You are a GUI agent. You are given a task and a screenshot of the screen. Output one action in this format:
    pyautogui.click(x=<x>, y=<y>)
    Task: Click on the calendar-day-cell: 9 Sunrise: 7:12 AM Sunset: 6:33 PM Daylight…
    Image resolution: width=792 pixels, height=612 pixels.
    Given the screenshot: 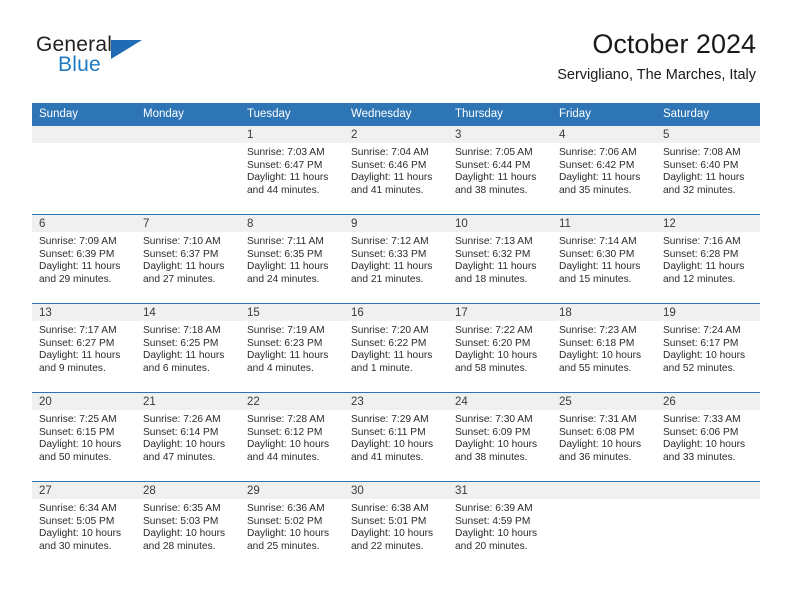 What is the action you would take?
    pyautogui.click(x=396, y=259)
    